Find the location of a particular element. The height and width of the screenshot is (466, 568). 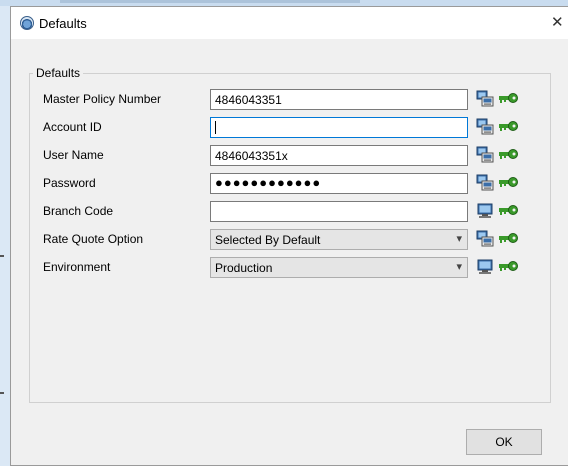

text-caret is located at coordinates (215, 127).